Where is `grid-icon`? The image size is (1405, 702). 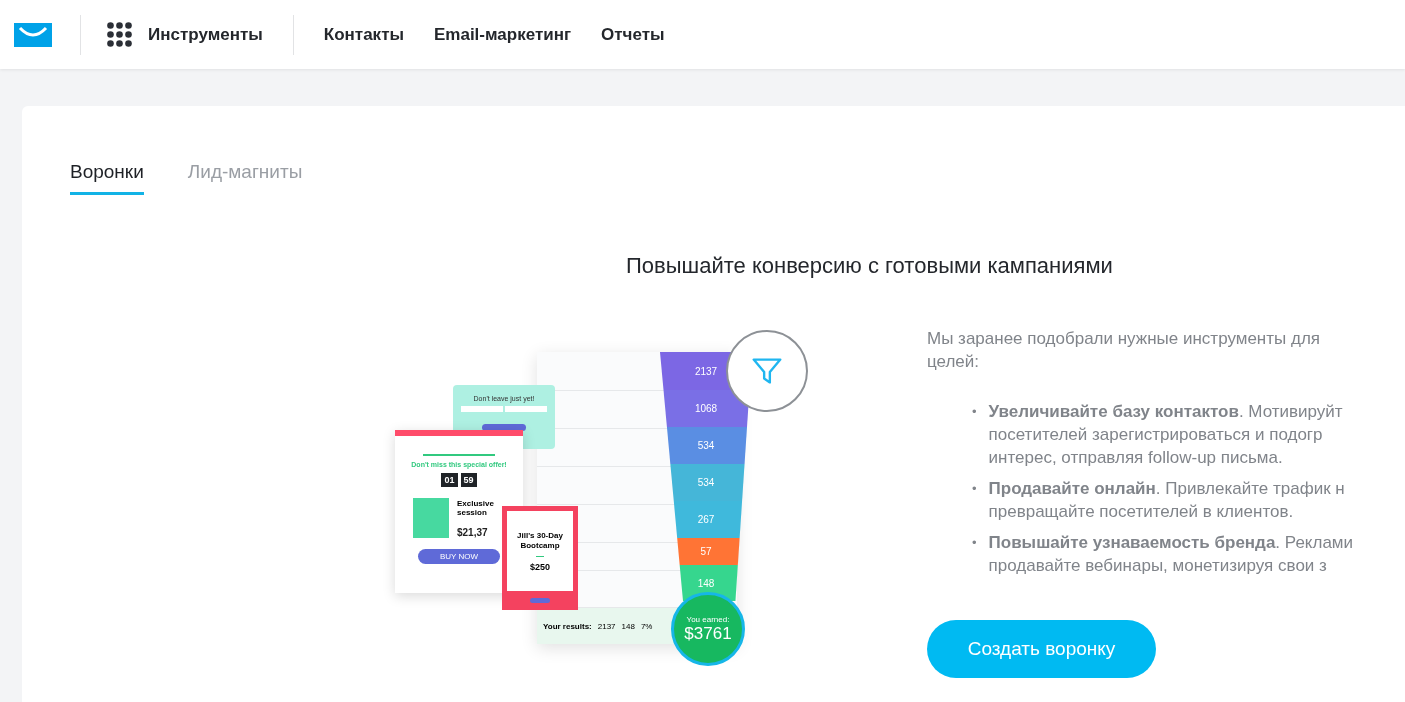
grid-icon is located at coordinates (119, 34).